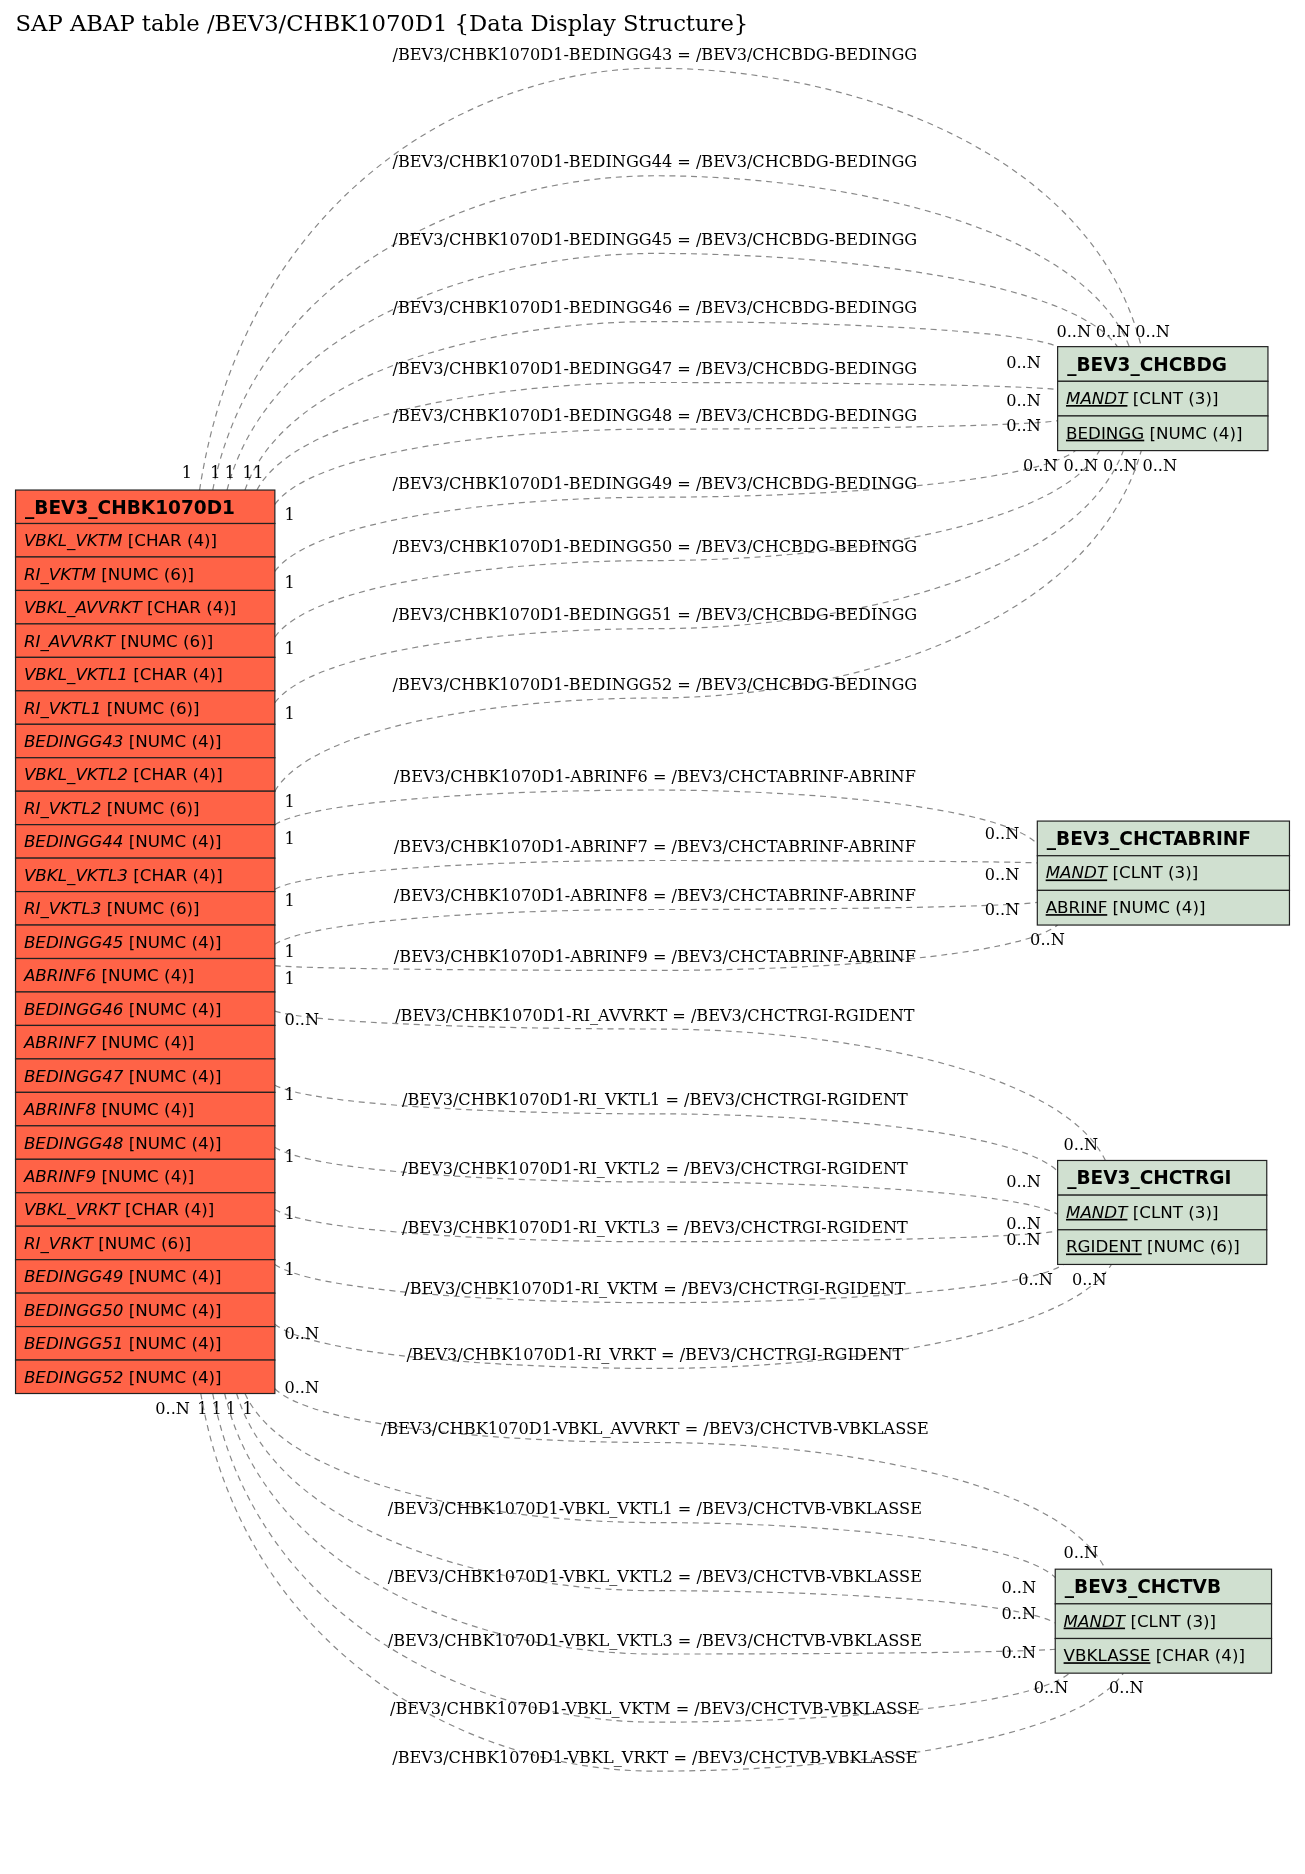  I want to click on table-field-row: VBKL_VKTL3 [CHAR (4)], so click(145, 875).